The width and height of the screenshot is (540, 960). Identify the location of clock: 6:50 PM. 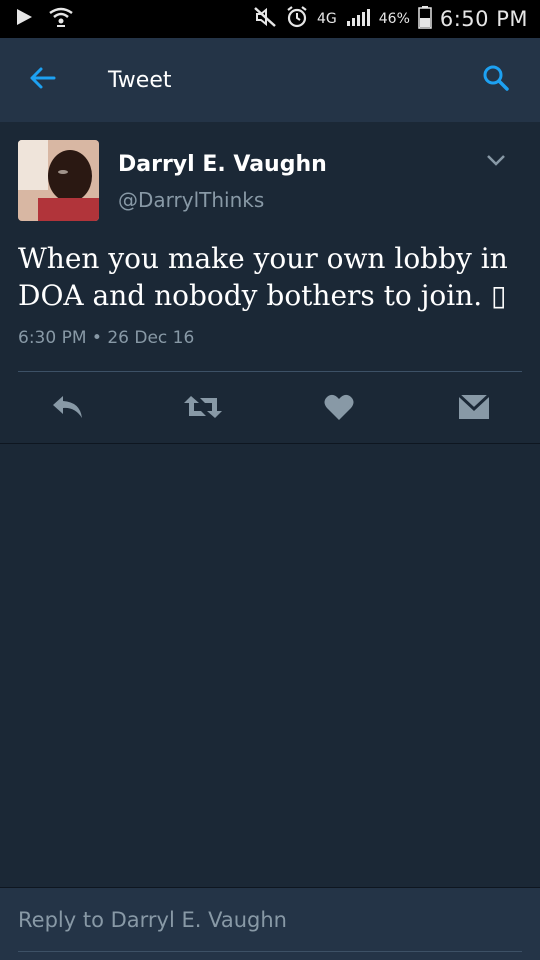
(483, 19).